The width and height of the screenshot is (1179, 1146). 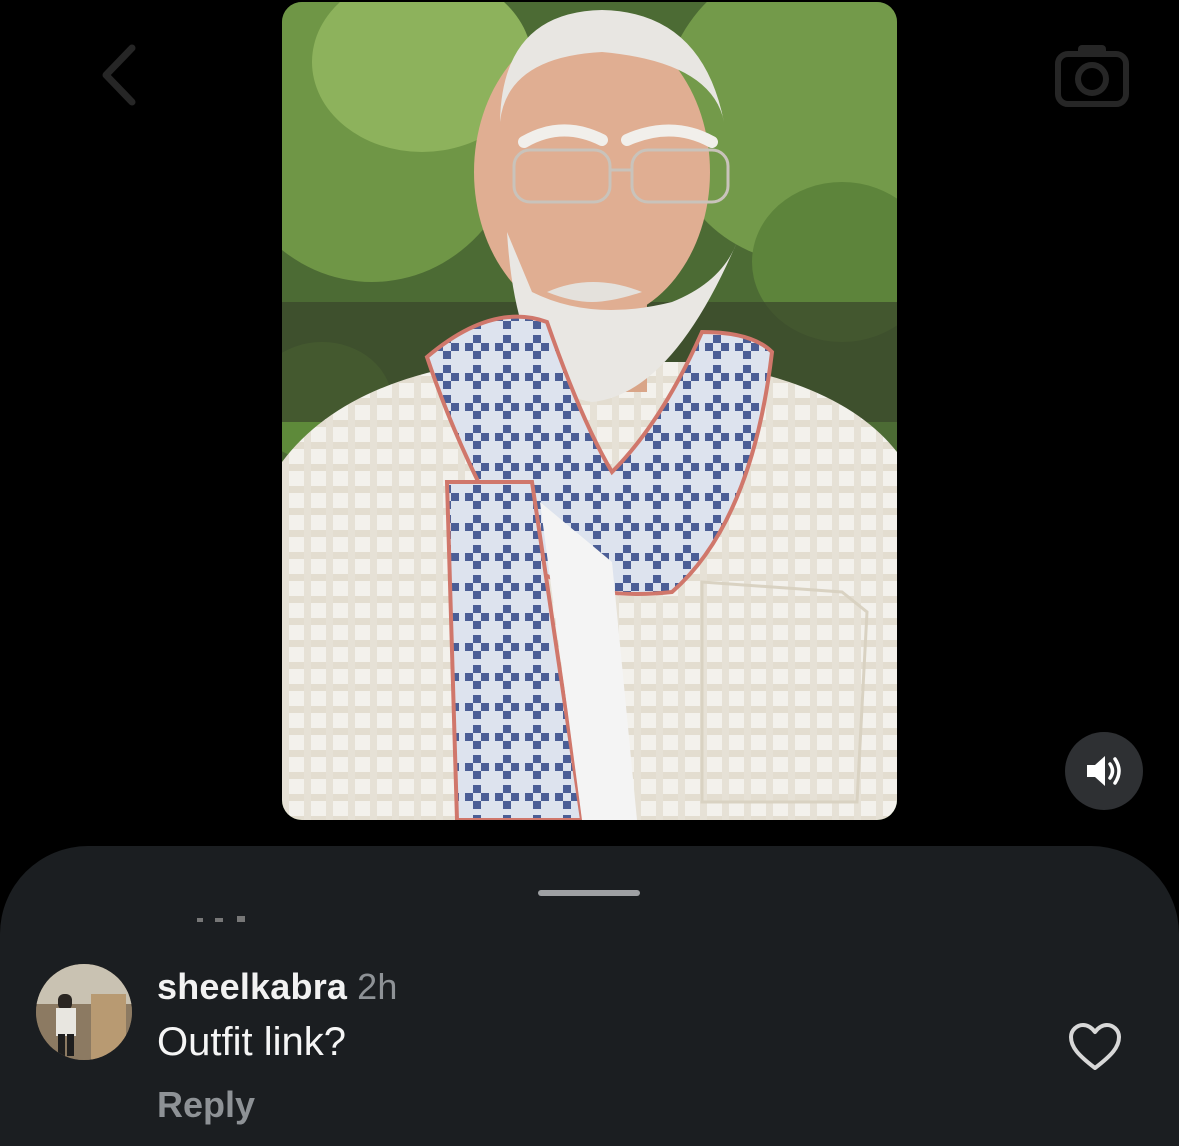 I want to click on avatar-photo, so click(x=84, y=1012).